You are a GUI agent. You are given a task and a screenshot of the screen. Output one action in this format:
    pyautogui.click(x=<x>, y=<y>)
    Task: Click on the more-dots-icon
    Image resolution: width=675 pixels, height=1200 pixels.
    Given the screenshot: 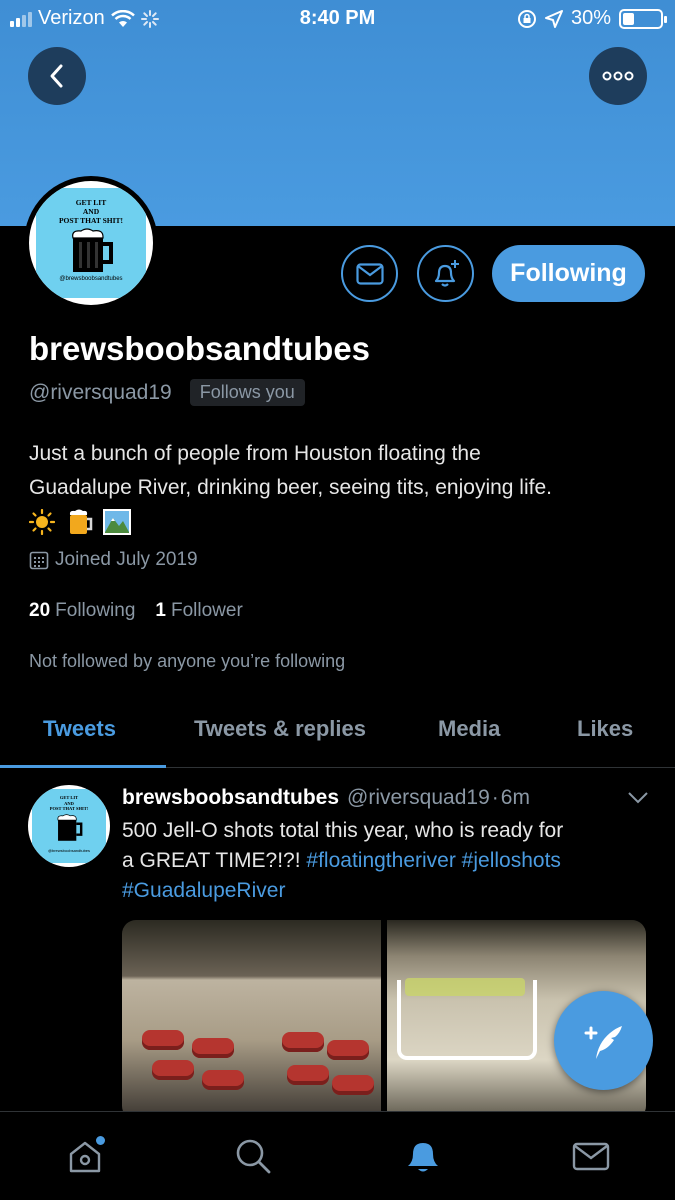 What is the action you would take?
    pyautogui.click(x=618, y=76)
    